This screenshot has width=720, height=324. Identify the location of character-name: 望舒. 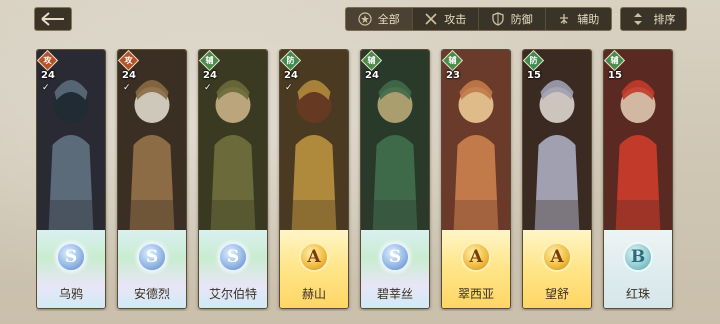
(556, 294).